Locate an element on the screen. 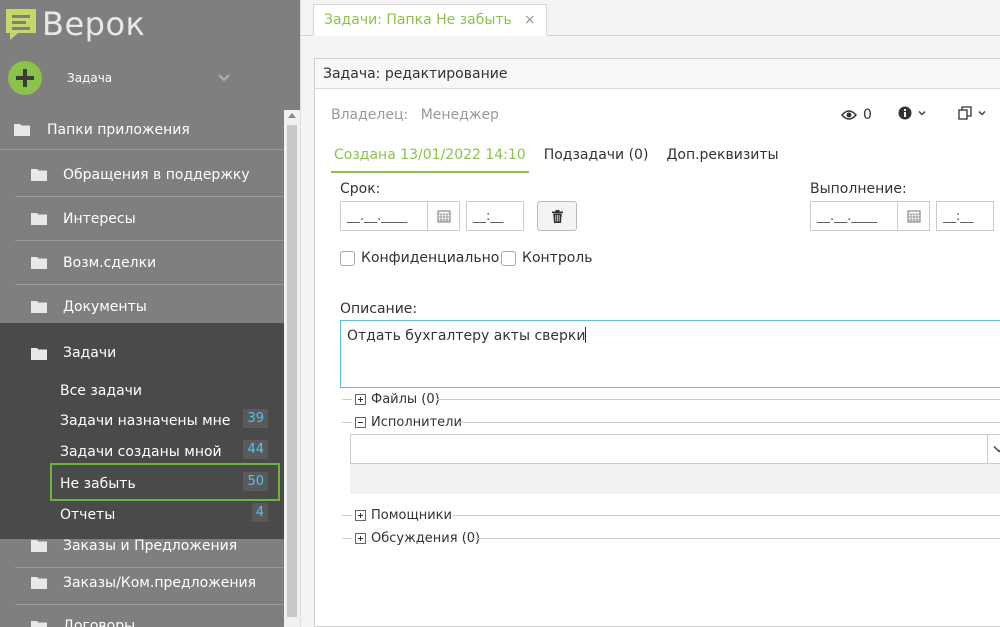  completion-time-input: __:__ is located at coordinates (965, 216).